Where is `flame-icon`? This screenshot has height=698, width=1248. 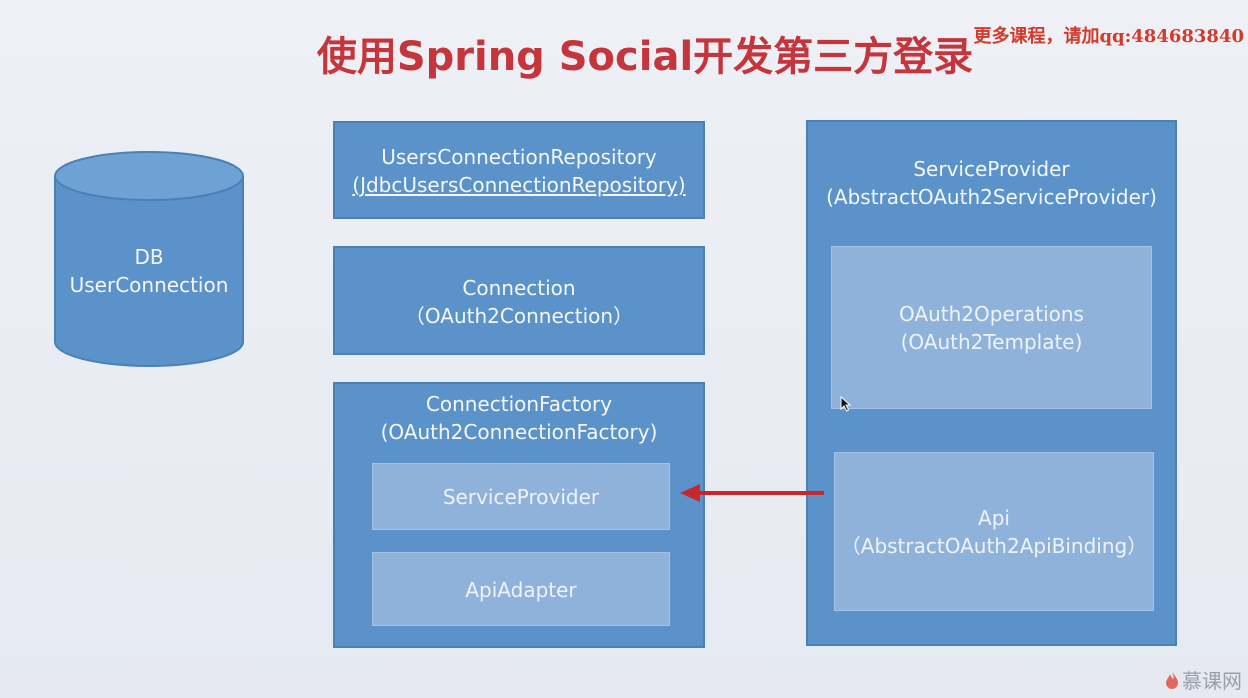 flame-icon is located at coordinates (1172, 679).